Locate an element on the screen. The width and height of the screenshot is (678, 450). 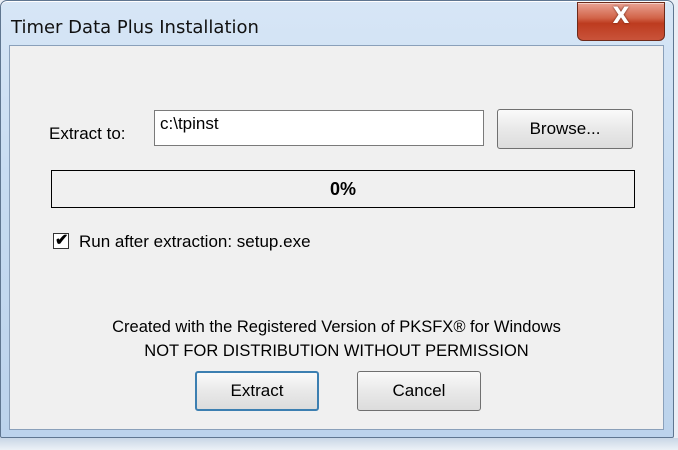
cancel-button: Cancel is located at coordinates (419, 391).